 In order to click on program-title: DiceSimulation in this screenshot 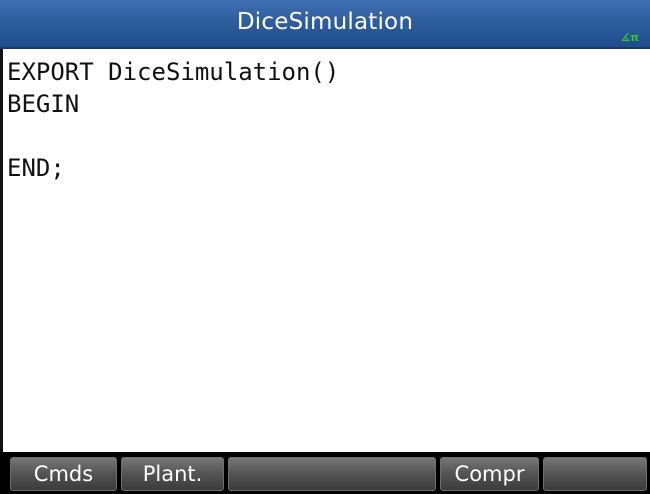, I will do `click(325, 22)`.